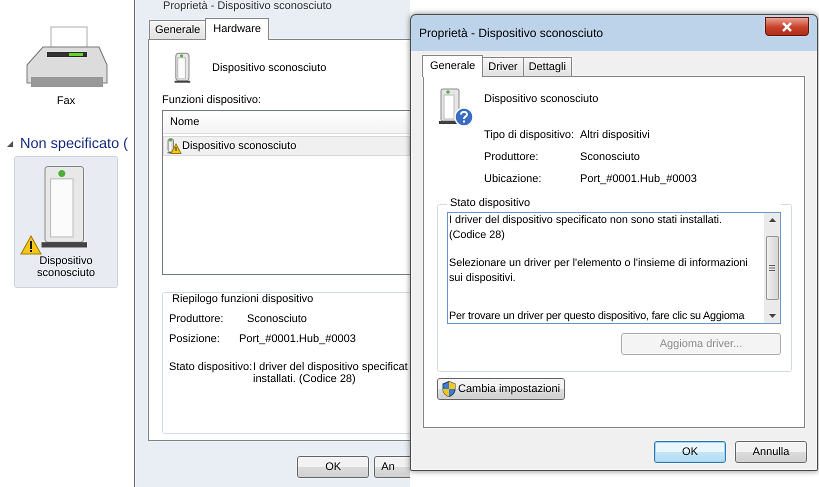 The width and height of the screenshot is (819, 487). What do you see at coordinates (547, 66) in the screenshot?
I see `tab: Dettagli` at bounding box center [547, 66].